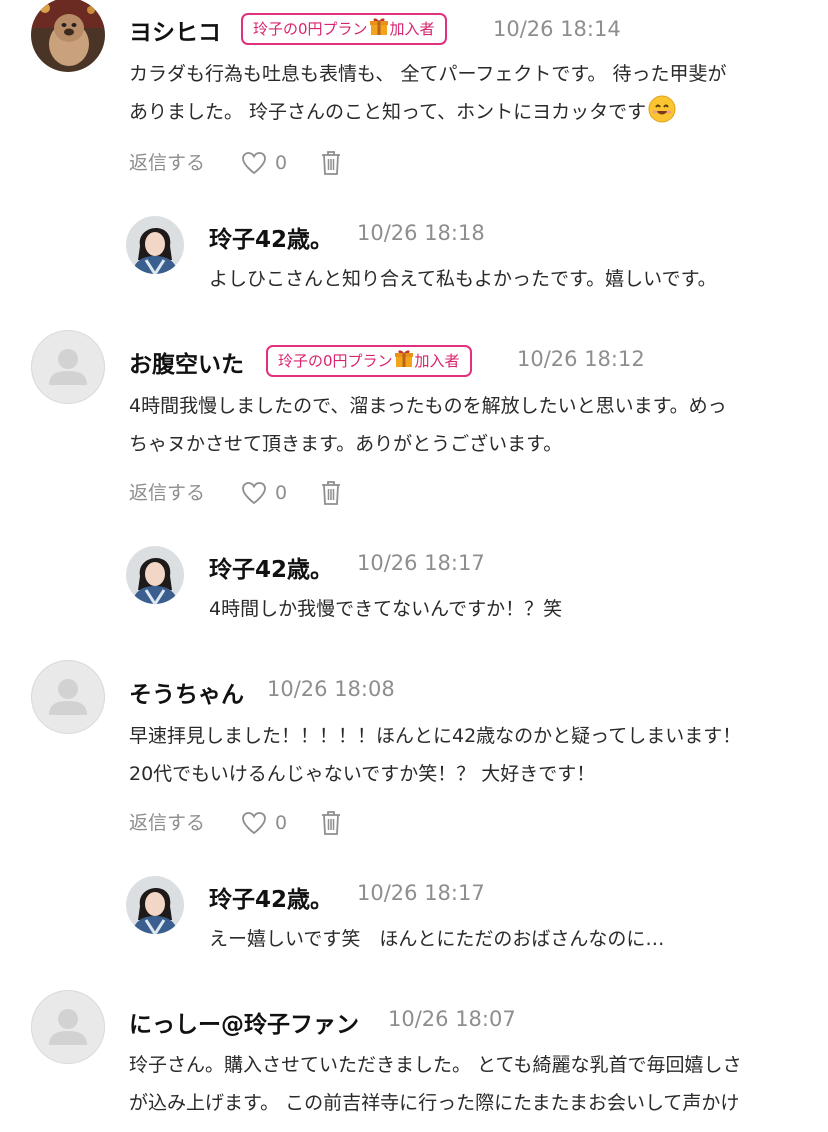 The width and height of the screenshot is (828, 1132). What do you see at coordinates (435, 736) in the screenshot?
I see `comment-line: 早速拝見しました！！！！！ほんとに42歳なのかと疑ってしまいます！` at bounding box center [435, 736].